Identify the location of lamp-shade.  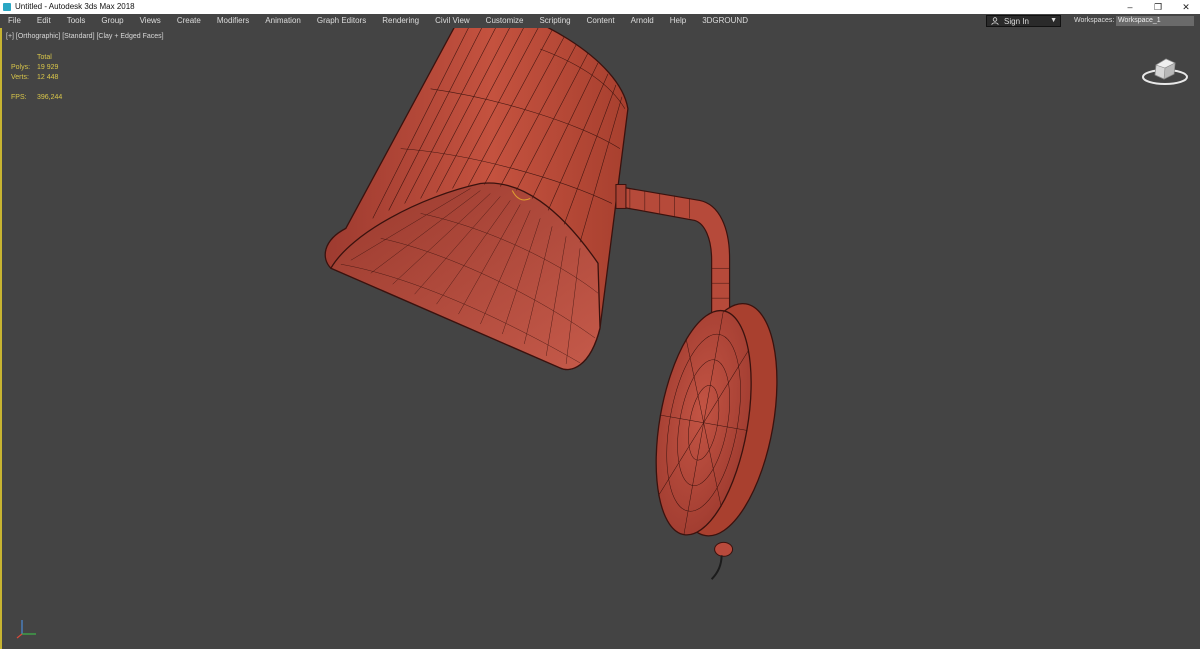
(476, 199).